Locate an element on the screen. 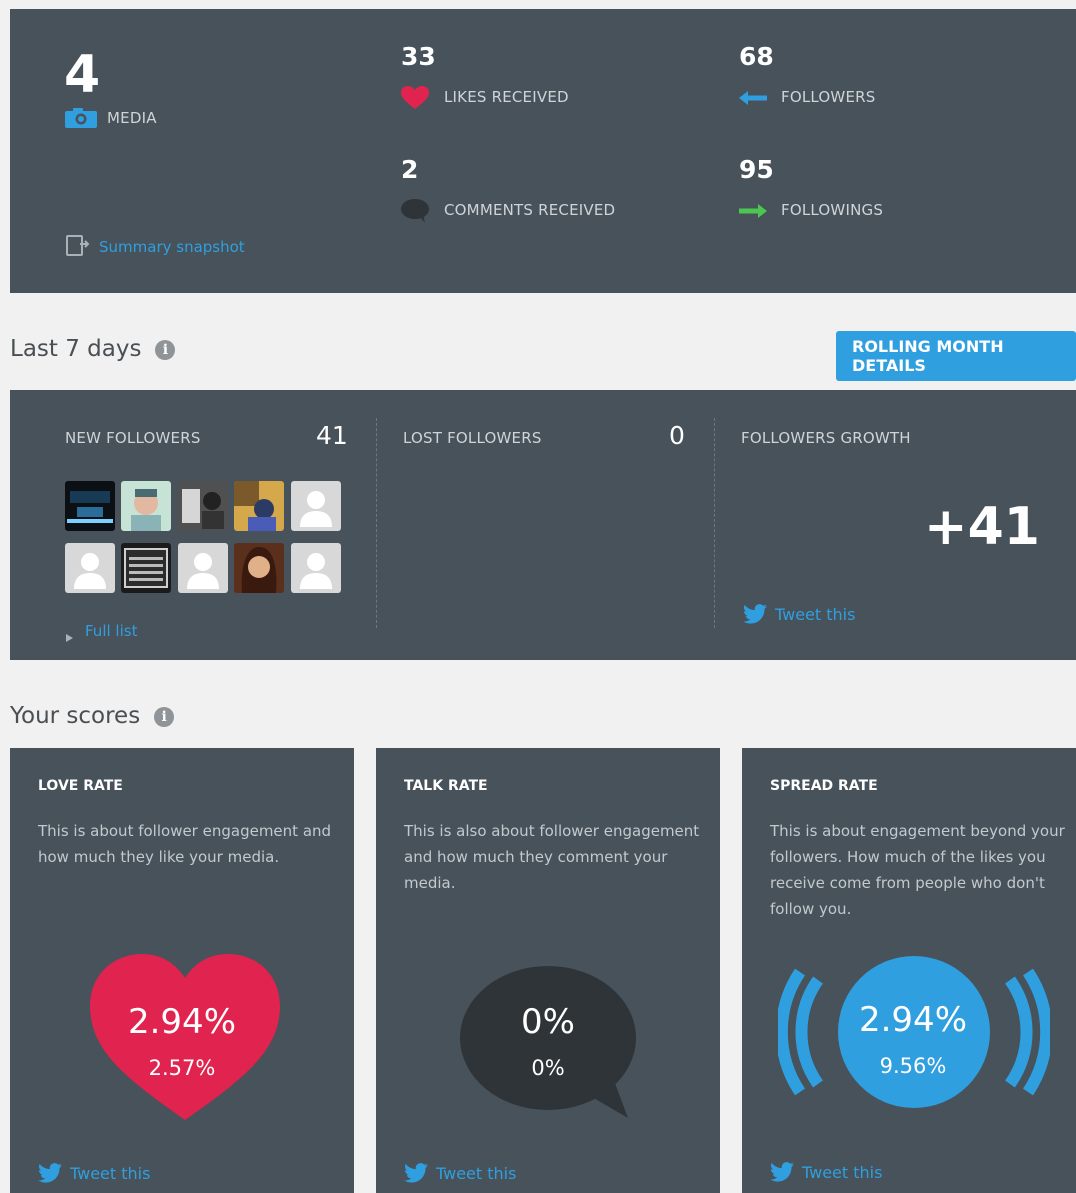 The image size is (1076, 1193). media-count: 4 is located at coordinates (82, 75).